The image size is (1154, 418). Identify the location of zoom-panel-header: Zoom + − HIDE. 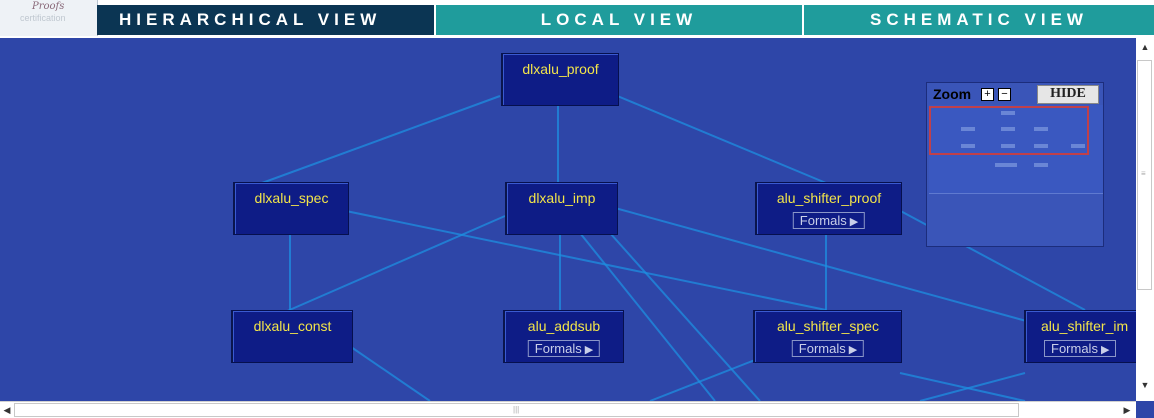
(1015, 94).